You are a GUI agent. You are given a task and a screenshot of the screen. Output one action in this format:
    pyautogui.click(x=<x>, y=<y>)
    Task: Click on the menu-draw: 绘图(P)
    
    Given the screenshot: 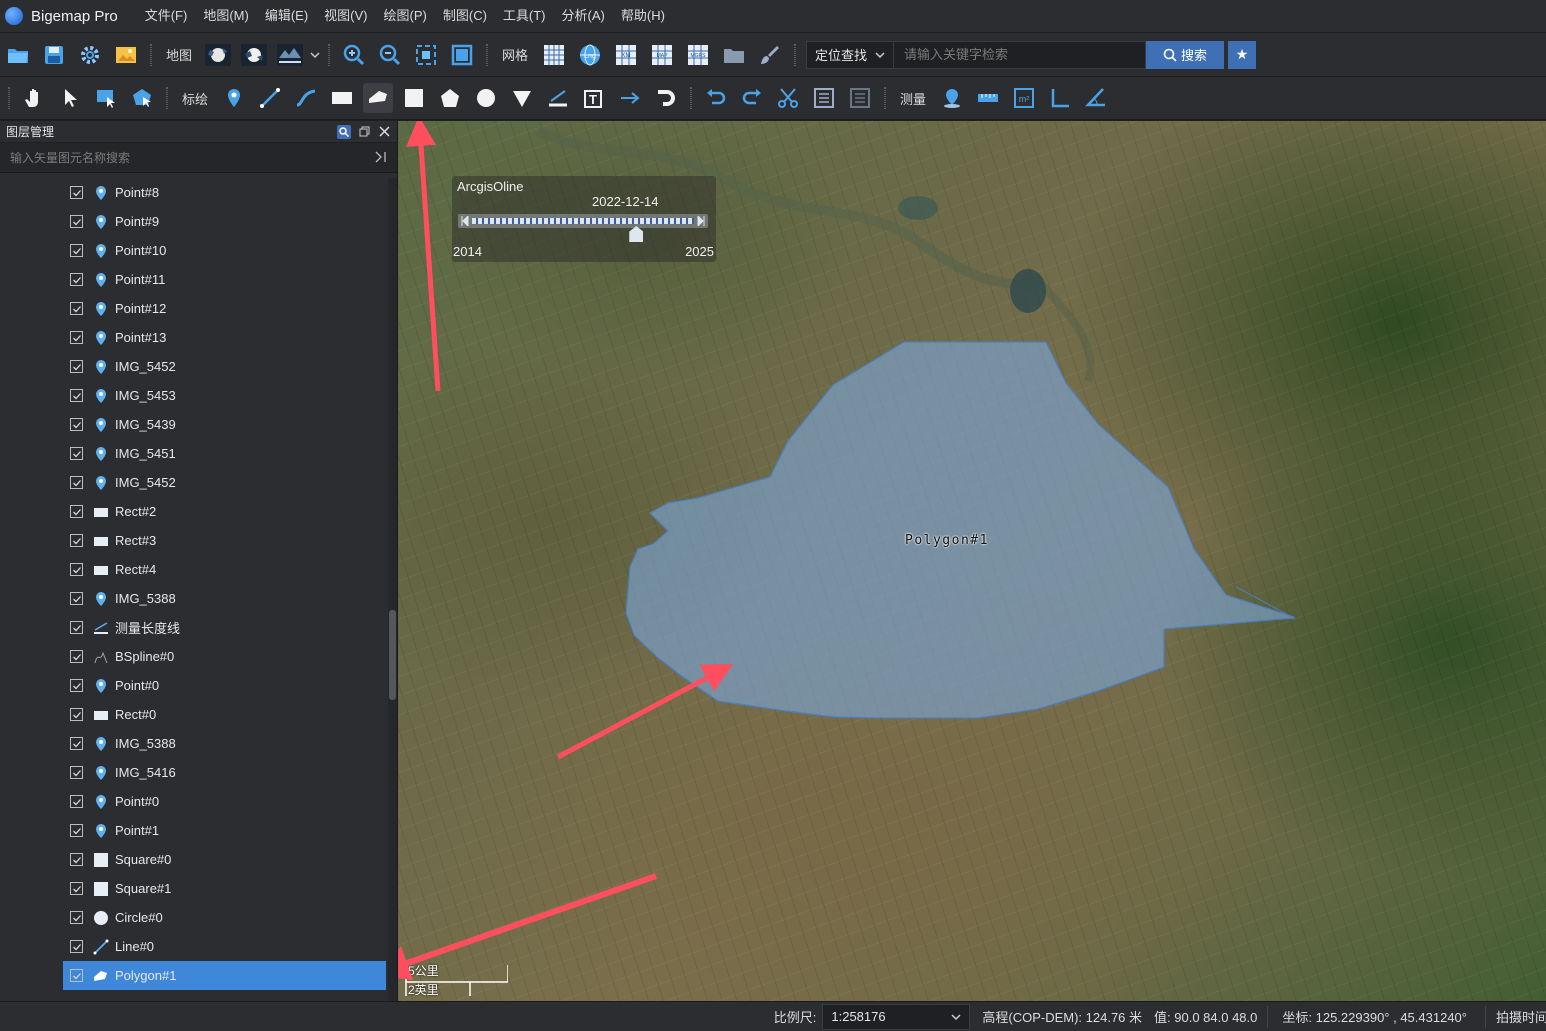 What is the action you would take?
    pyautogui.click(x=405, y=16)
    